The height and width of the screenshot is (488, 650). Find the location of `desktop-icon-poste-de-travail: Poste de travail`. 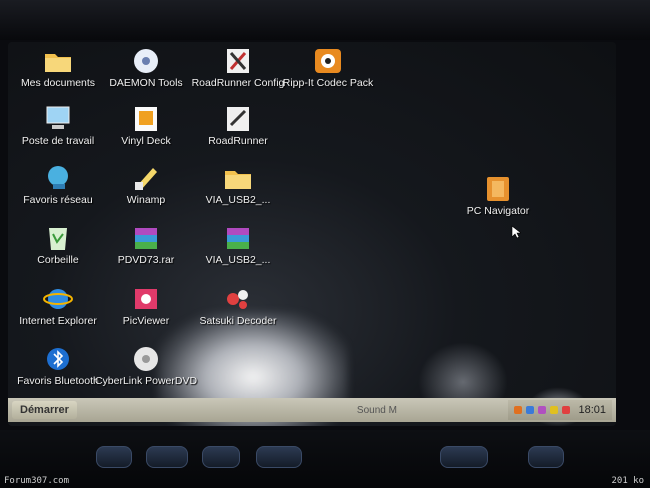

desktop-icon-poste-de-travail: Poste de travail is located at coordinates (58, 125).